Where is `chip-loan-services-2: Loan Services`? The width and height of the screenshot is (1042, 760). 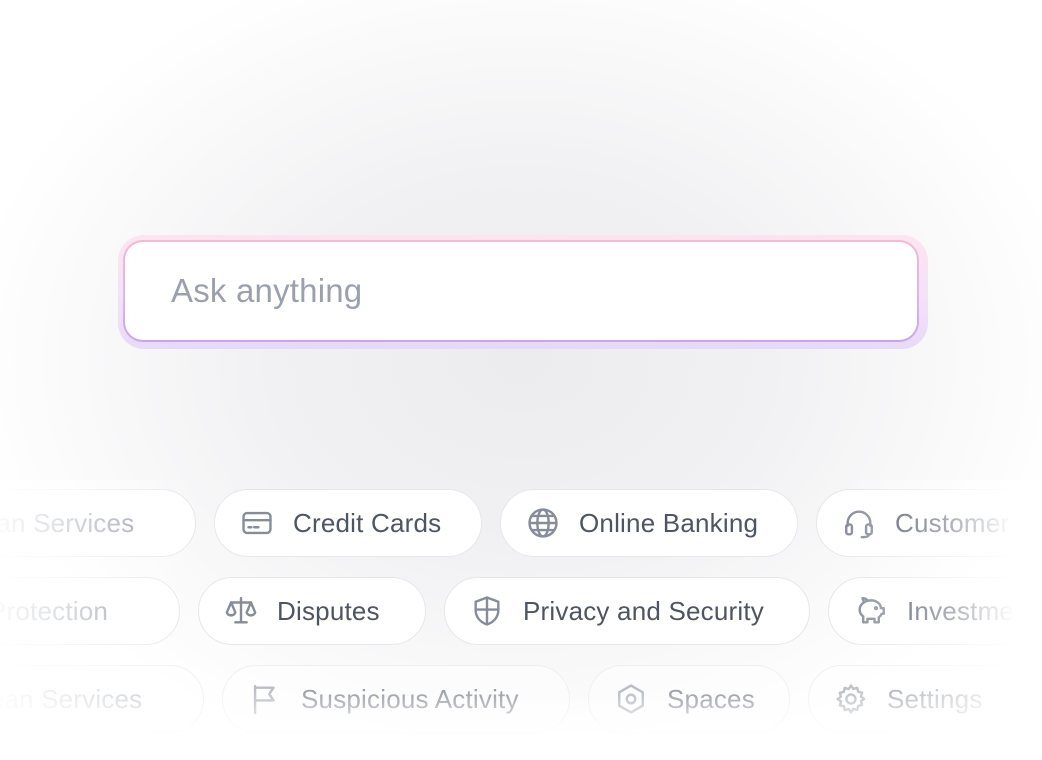 chip-loan-services-2: Loan Services is located at coordinates (102, 699).